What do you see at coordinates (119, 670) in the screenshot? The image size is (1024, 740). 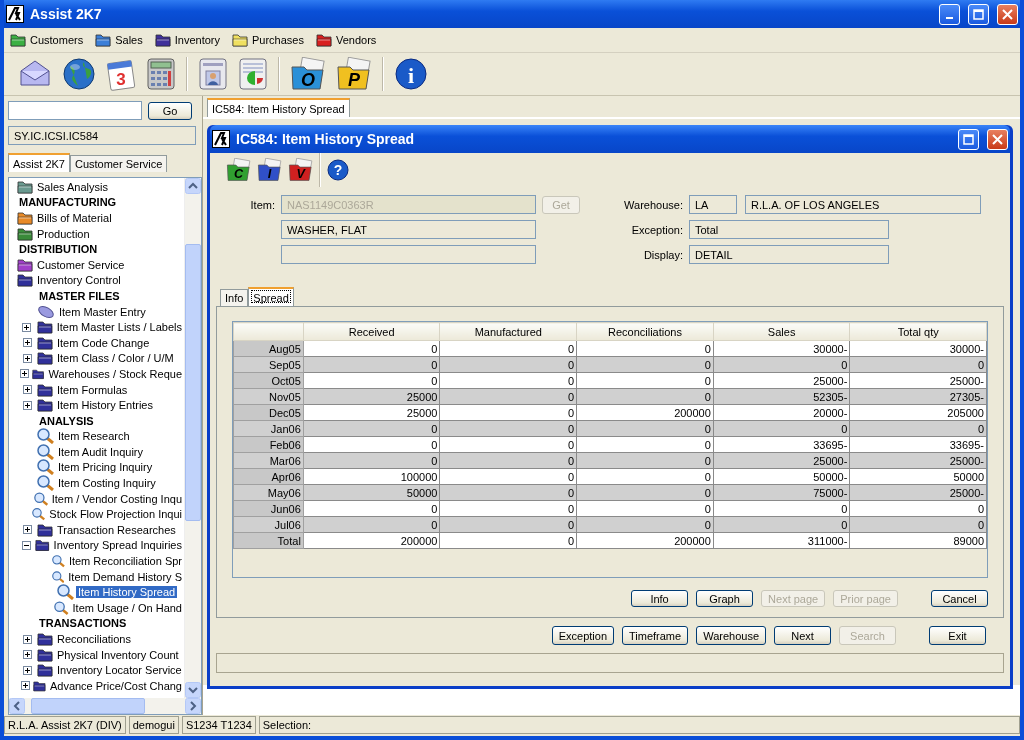 I see `tree-item: Inventory Locator Service` at bounding box center [119, 670].